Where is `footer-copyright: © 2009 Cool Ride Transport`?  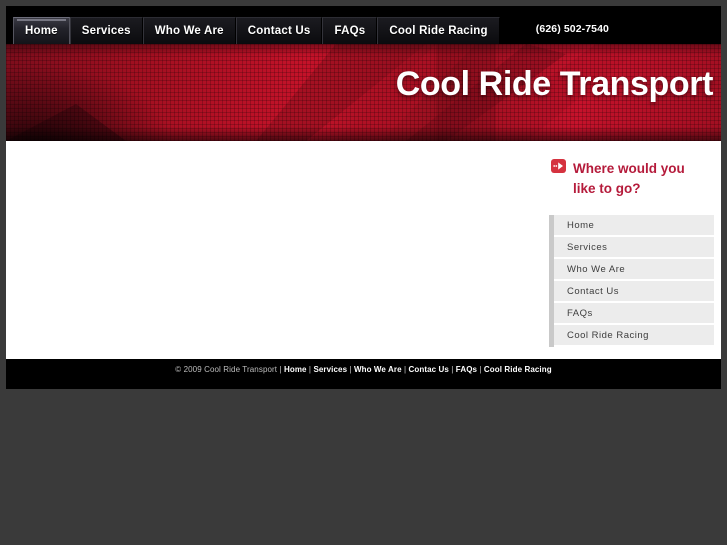 footer-copyright: © 2009 Cool Ride Transport is located at coordinates (226, 369).